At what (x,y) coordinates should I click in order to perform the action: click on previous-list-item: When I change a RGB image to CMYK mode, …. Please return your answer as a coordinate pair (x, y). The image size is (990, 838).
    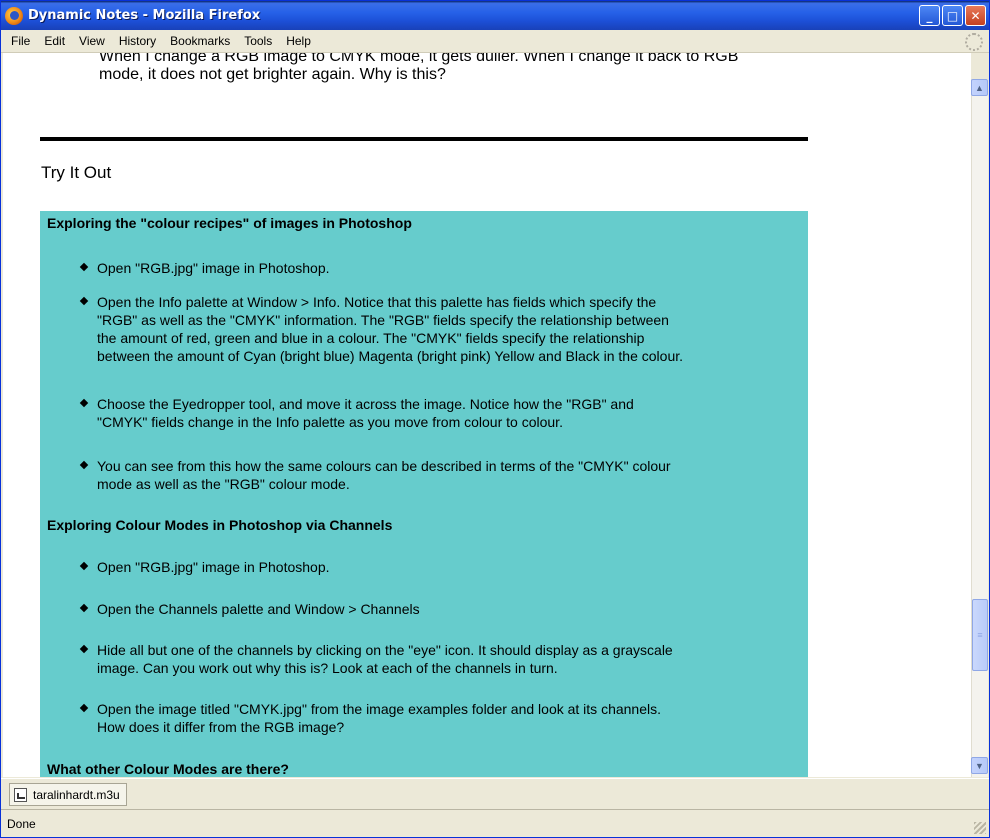
    Looking at the image, I should click on (469, 68).